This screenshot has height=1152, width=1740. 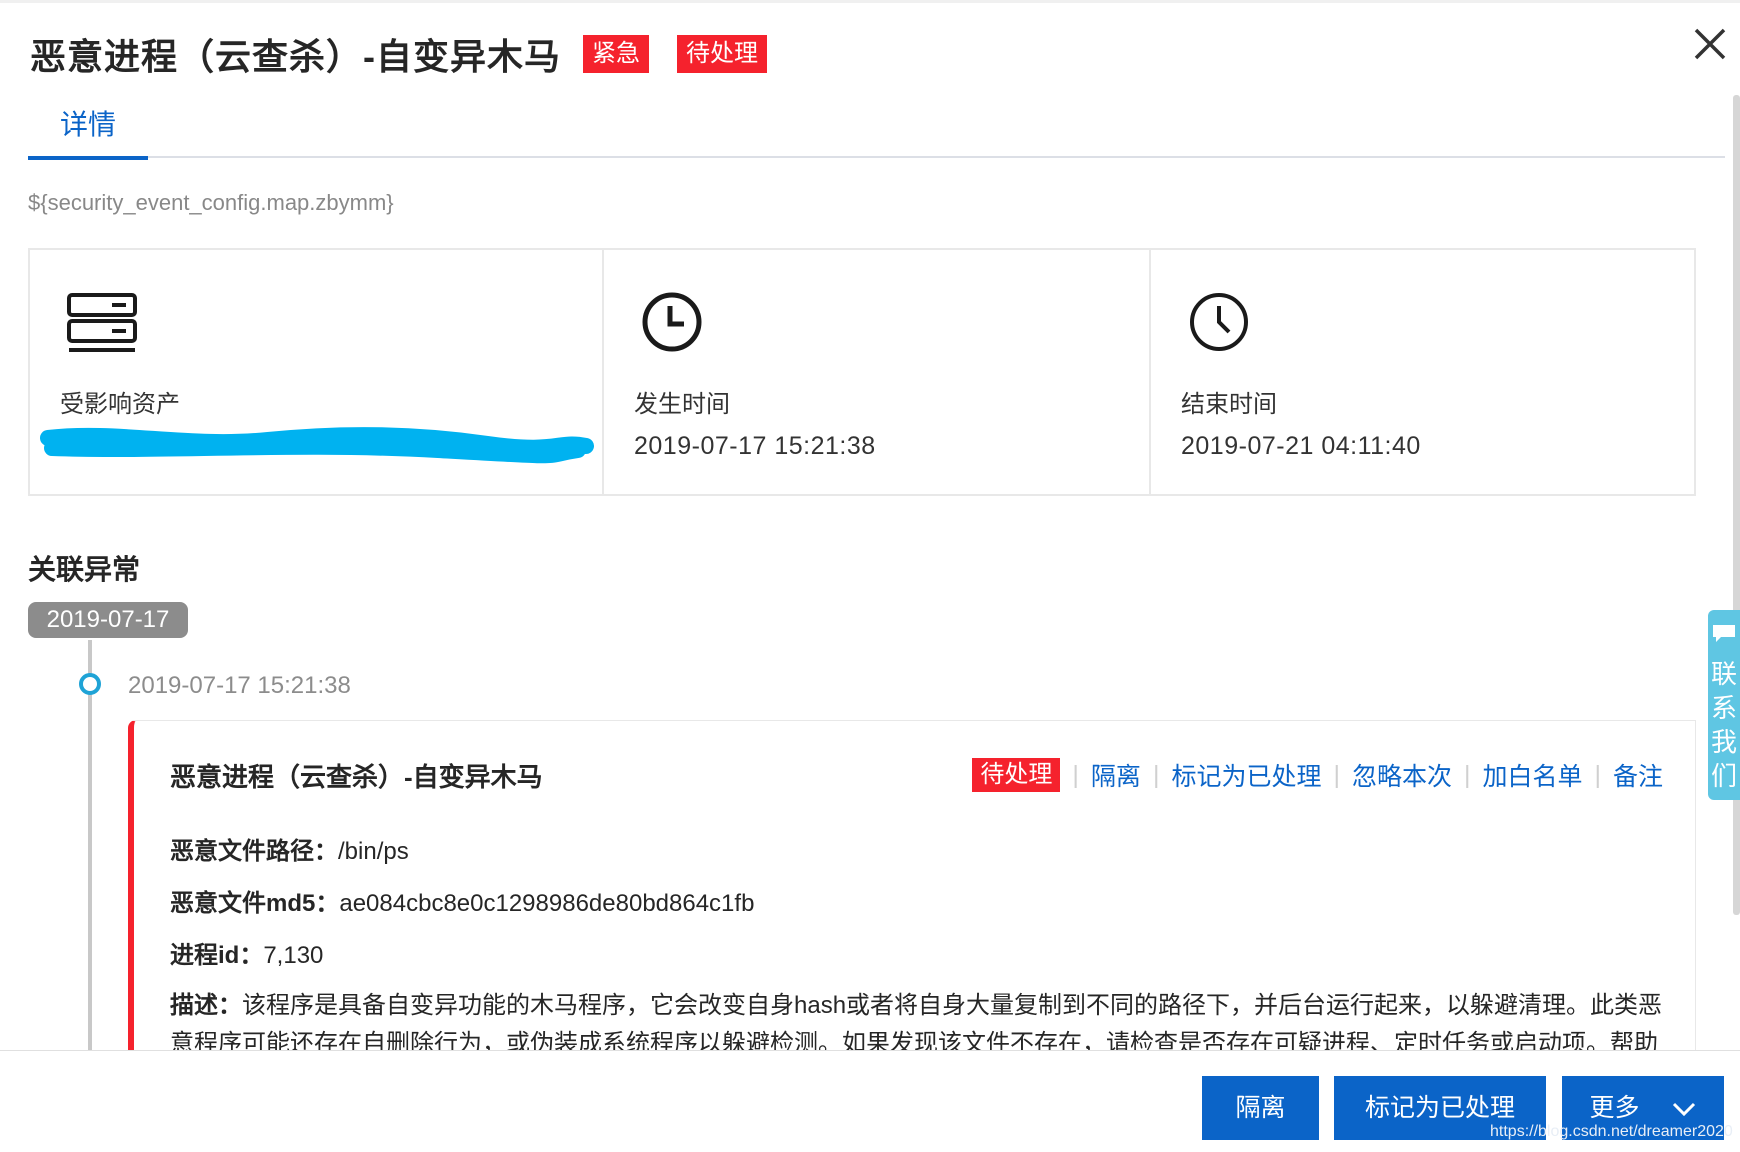 What do you see at coordinates (239, 685) in the screenshot?
I see `timeline-event-time: 2019-07-17 15:21:38` at bounding box center [239, 685].